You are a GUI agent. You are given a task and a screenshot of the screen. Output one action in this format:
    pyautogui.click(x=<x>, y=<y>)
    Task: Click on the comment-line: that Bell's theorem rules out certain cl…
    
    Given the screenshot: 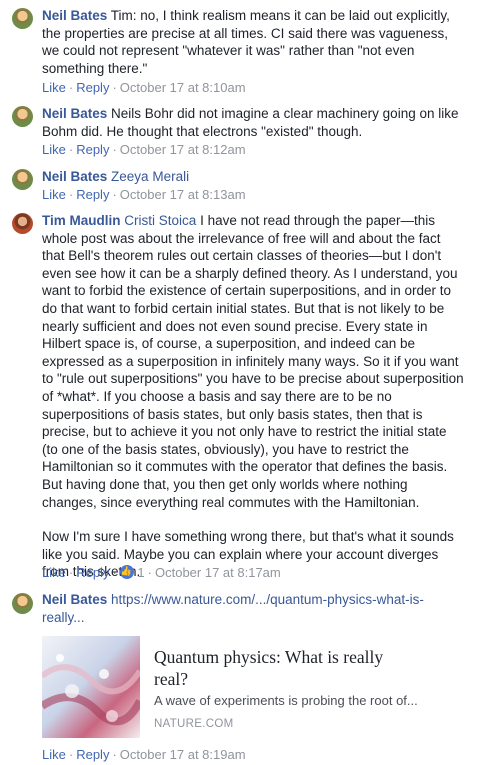 What is the action you would take?
    pyautogui.click(x=242, y=256)
    